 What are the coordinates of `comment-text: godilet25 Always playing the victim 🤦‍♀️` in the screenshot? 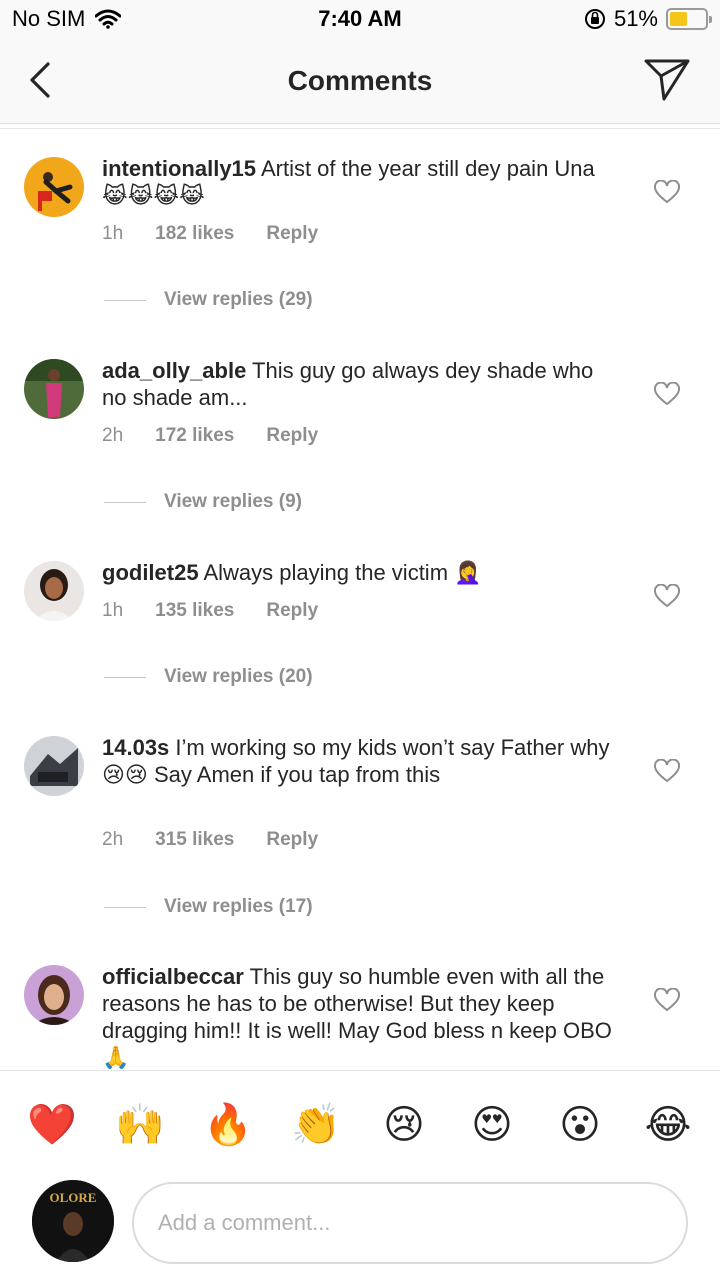 It's located at (362, 572).